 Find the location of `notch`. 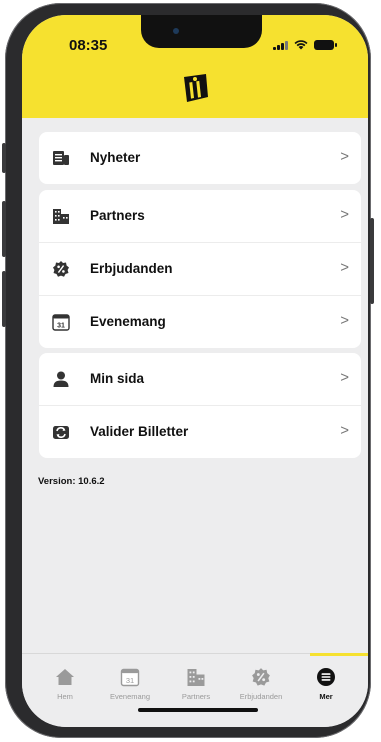

notch is located at coordinates (201, 31).